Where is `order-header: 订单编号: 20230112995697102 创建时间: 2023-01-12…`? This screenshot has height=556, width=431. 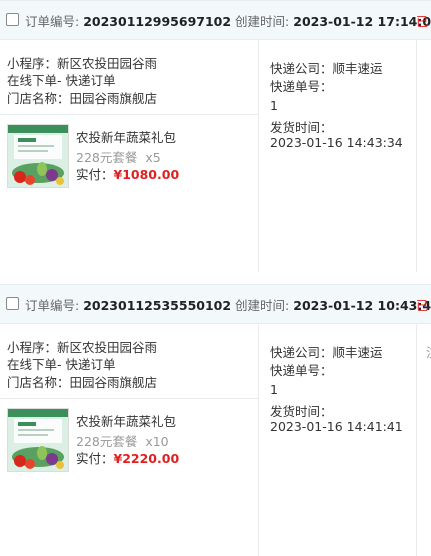 order-header: 订单编号: 20230112995697102 创建时间: 2023-01-12… is located at coordinates (215, 20).